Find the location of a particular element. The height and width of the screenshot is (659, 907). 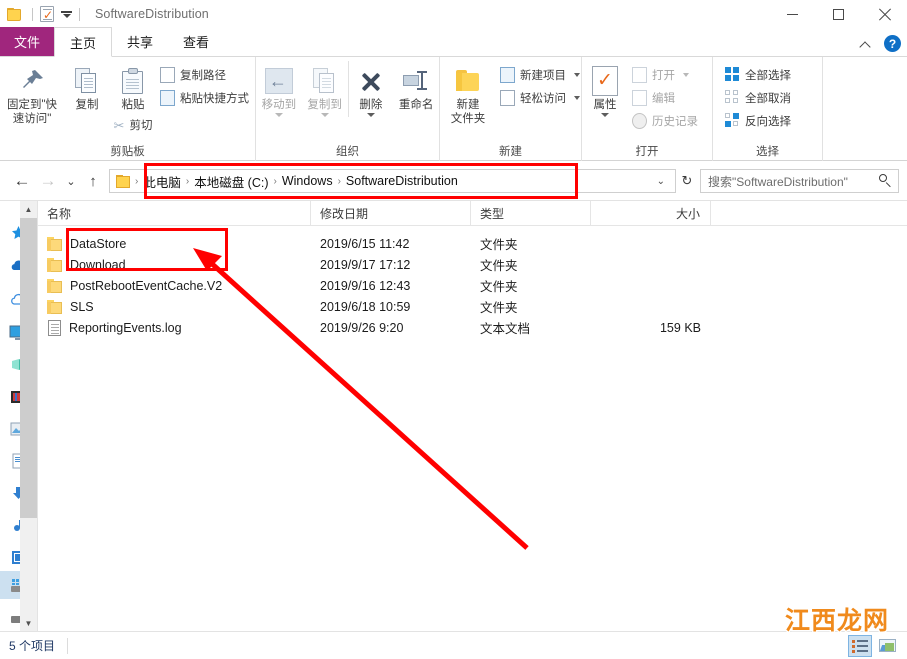

copy-to-button: 复制到 is located at coordinates (325, 89).